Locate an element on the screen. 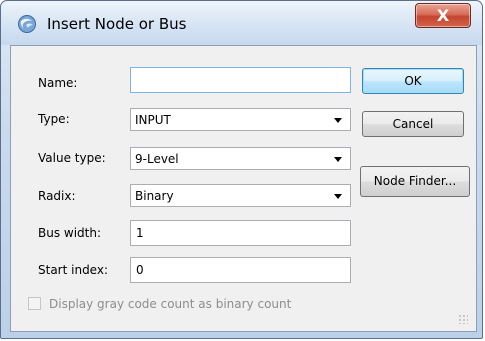 Image resolution: width=485 pixels, height=341 pixels. value-type-select-value: 9-Level is located at coordinates (157, 159).